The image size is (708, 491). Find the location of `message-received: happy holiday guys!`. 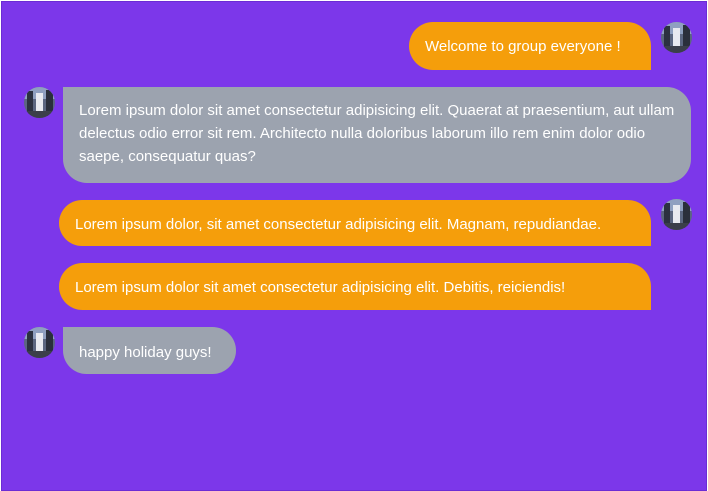

message-received: happy holiday guys! is located at coordinates (149, 350).